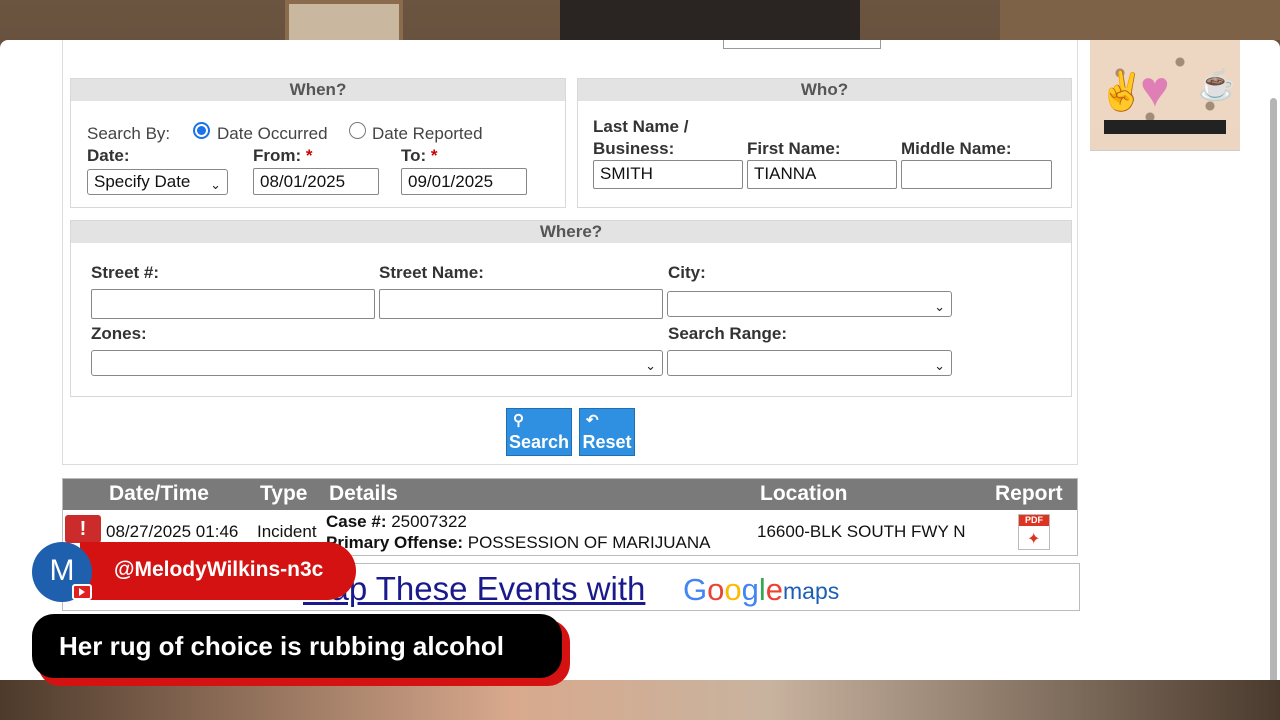  I want to click on first-name-input: TIANNA, so click(822, 174).